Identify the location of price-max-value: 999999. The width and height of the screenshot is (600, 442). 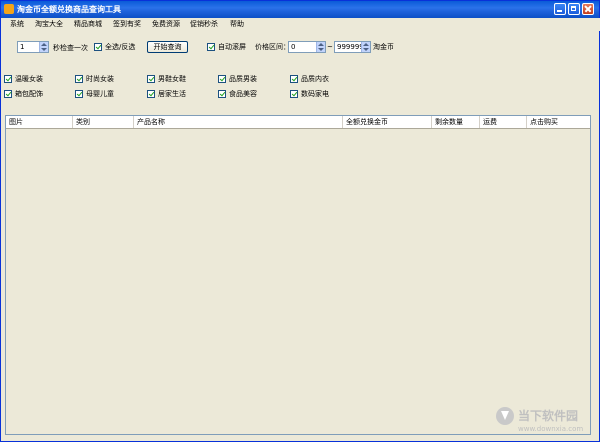
(350, 47).